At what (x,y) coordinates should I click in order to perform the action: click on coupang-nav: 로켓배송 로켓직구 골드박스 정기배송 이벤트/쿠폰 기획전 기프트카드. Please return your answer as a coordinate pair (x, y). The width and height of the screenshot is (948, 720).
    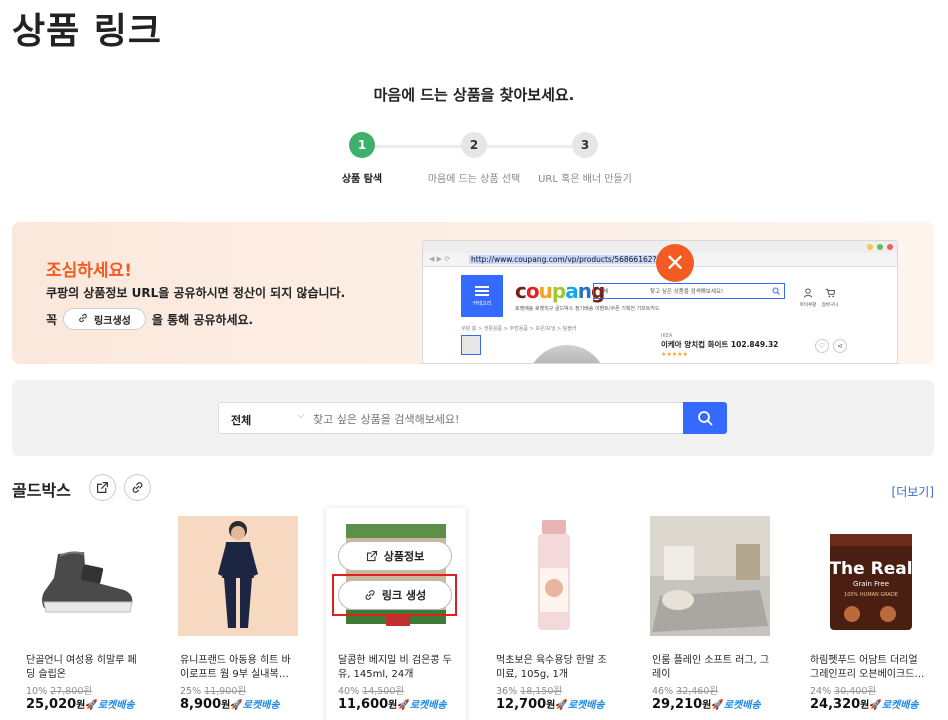
    Looking at the image, I should click on (587, 309).